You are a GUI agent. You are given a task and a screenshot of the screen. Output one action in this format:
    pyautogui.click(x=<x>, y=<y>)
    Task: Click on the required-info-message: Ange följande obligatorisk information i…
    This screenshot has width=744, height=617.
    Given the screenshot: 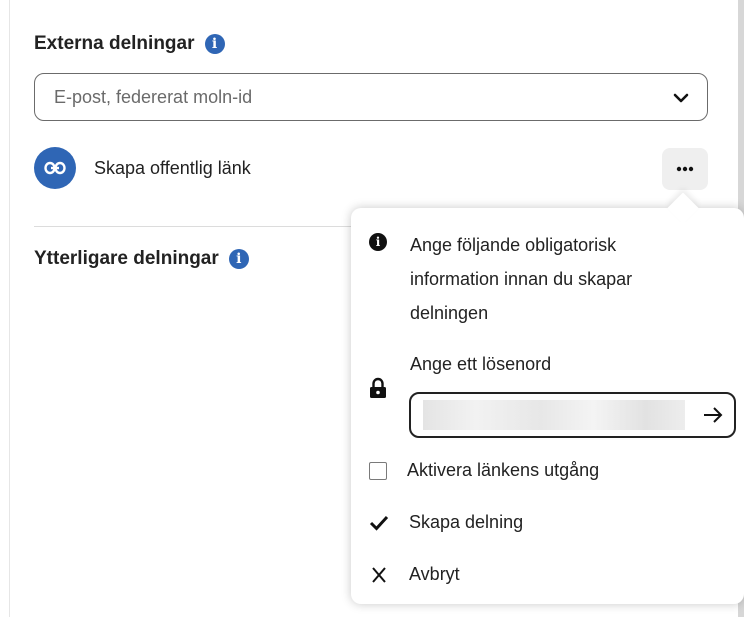 What is the action you would take?
    pyautogui.click(x=560, y=279)
    